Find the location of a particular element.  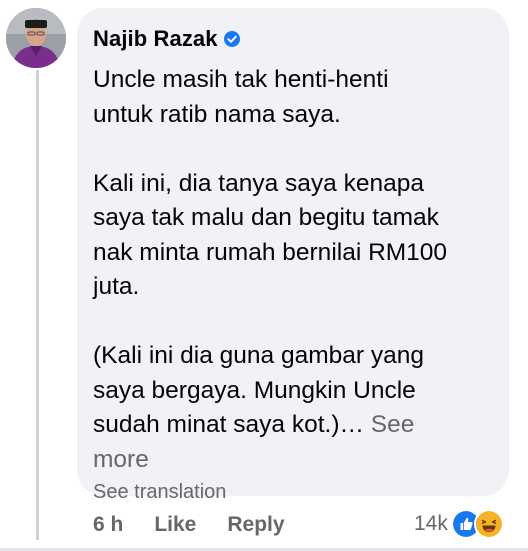

text-line: Uncle masih tak henti-henti is located at coordinates (241, 79).